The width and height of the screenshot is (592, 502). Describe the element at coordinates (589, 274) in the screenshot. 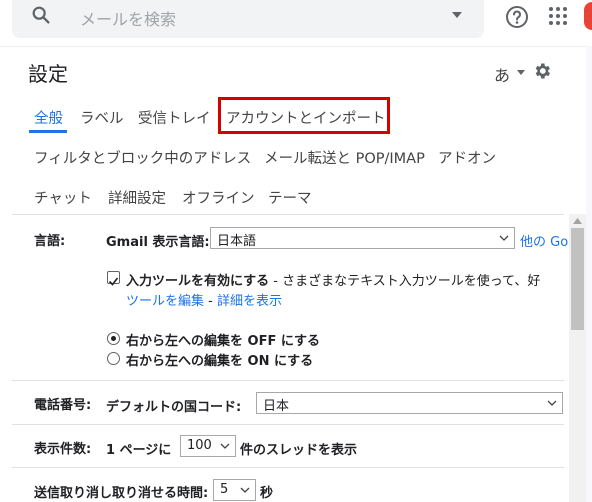

I see `side-panel-edge` at that location.